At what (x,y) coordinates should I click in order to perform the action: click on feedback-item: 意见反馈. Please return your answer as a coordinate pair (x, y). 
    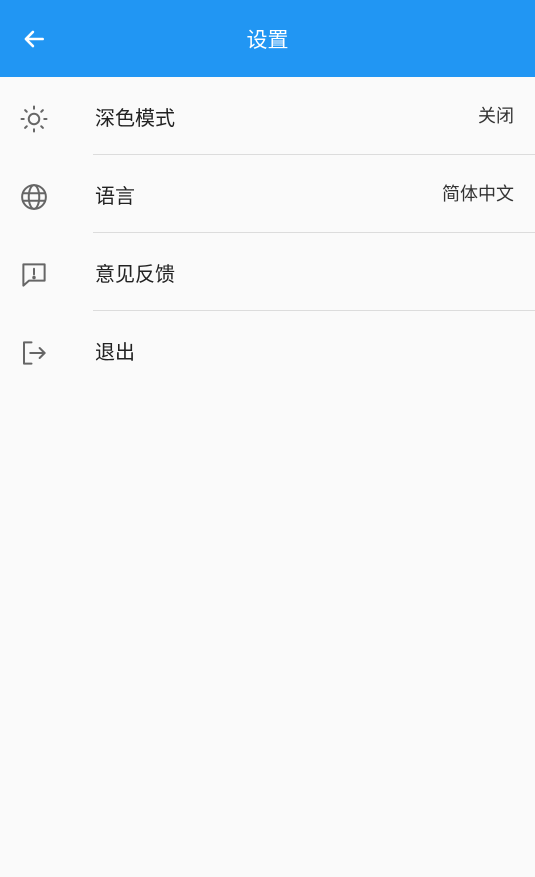
    Looking at the image, I should click on (267, 272).